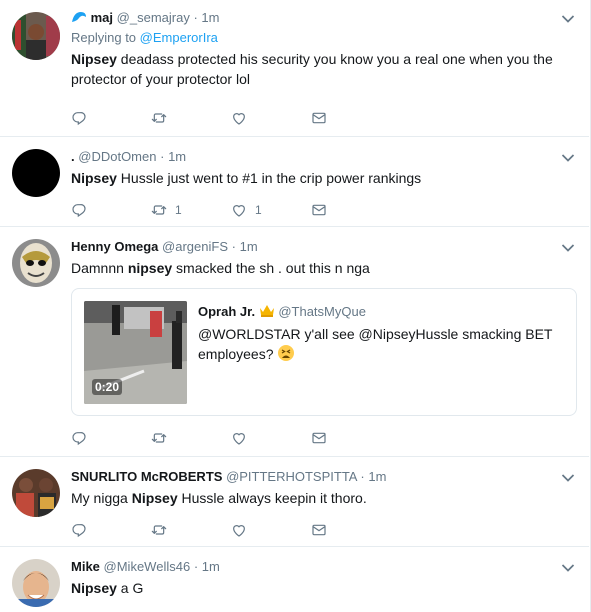 This screenshot has height=612, width=591. What do you see at coordinates (179, 37) in the screenshot?
I see `replying-handle-link: @EmperorIra` at bounding box center [179, 37].